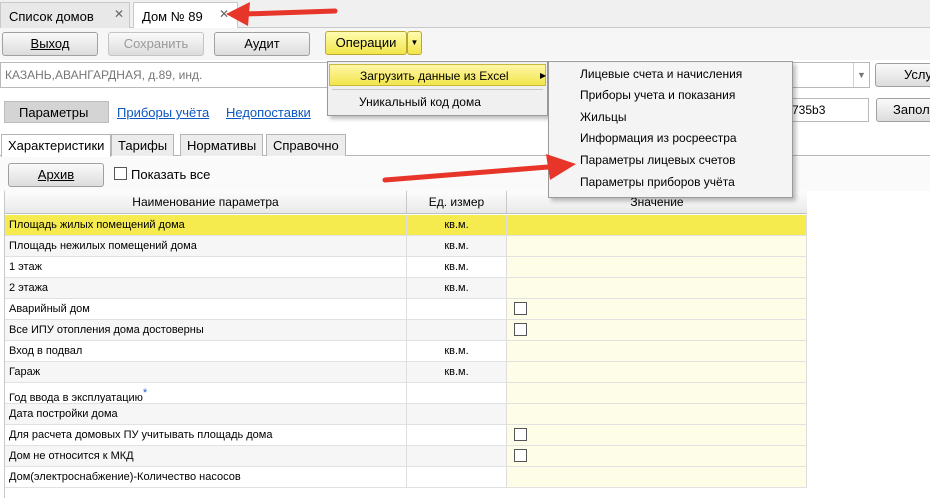 Image resolution: width=930 pixels, height=498 pixels. I want to click on exit-button: Выход, so click(50, 44).